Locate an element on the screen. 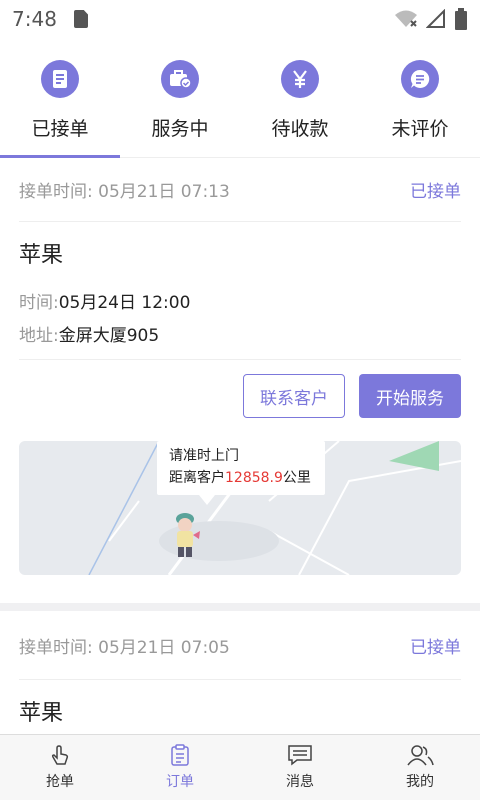 This screenshot has height=800, width=480. battery-icon is located at coordinates (461, 19).